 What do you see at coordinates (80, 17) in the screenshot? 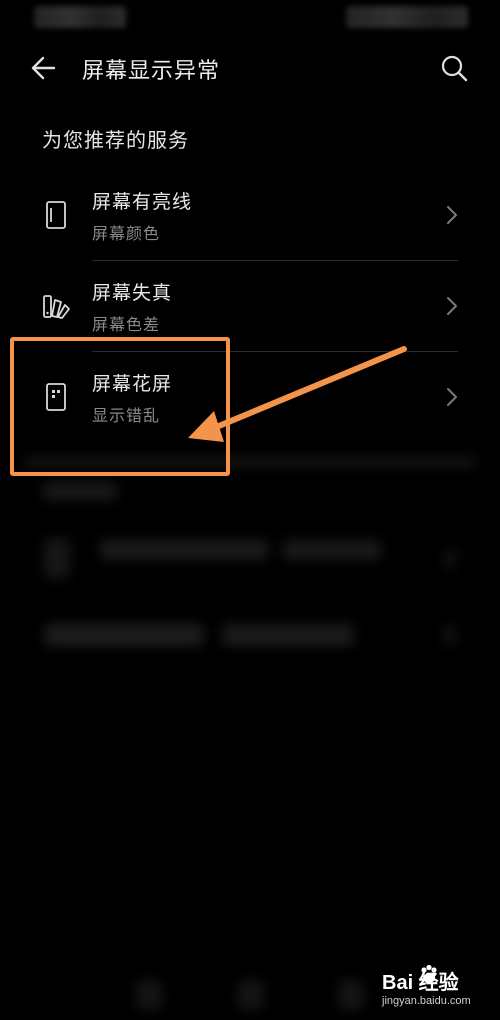
I see `status-bar-left` at bounding box center [80, 17].